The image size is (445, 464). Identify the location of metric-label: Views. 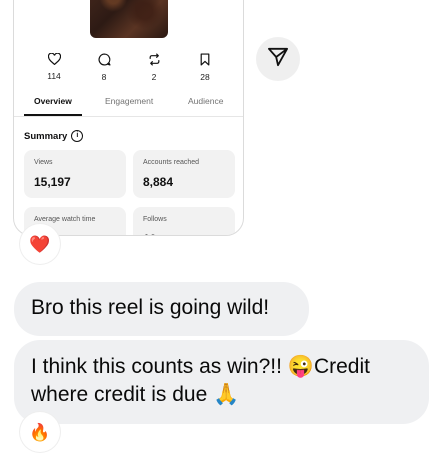
(43, 162).